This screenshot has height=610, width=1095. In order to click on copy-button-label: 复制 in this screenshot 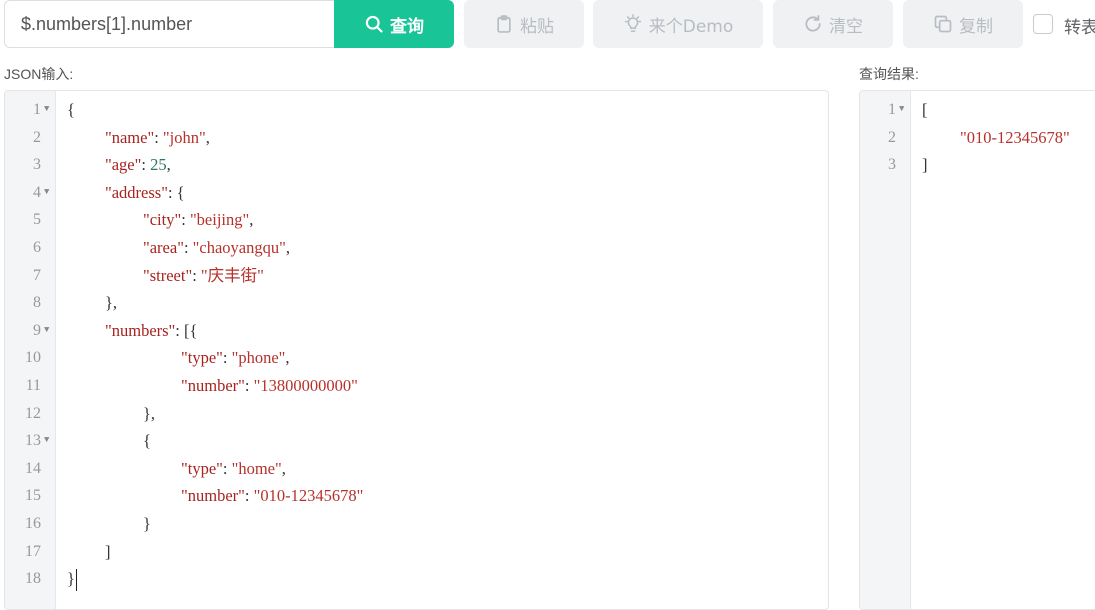, I will do `click(976, 26)`.